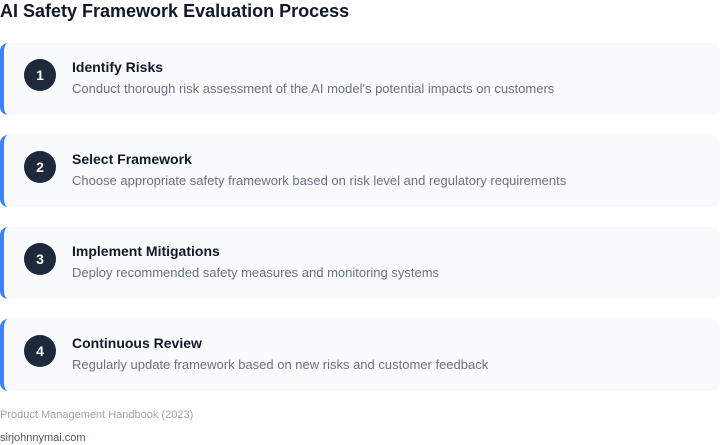  I want to click on step-heading: Select Framework, so click(132, 159).